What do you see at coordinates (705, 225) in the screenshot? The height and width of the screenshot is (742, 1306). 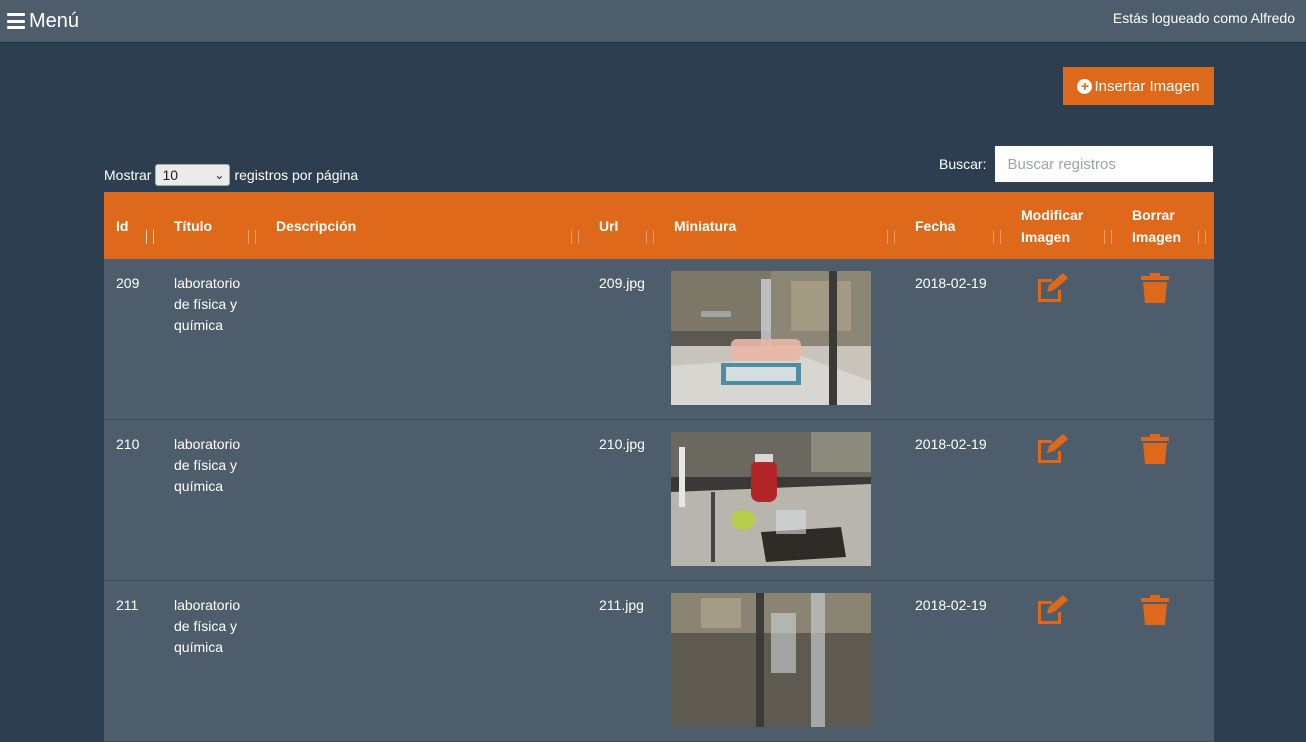 I see `header-thumbnail-label: Miniatura` at bounding box center [705, 225].